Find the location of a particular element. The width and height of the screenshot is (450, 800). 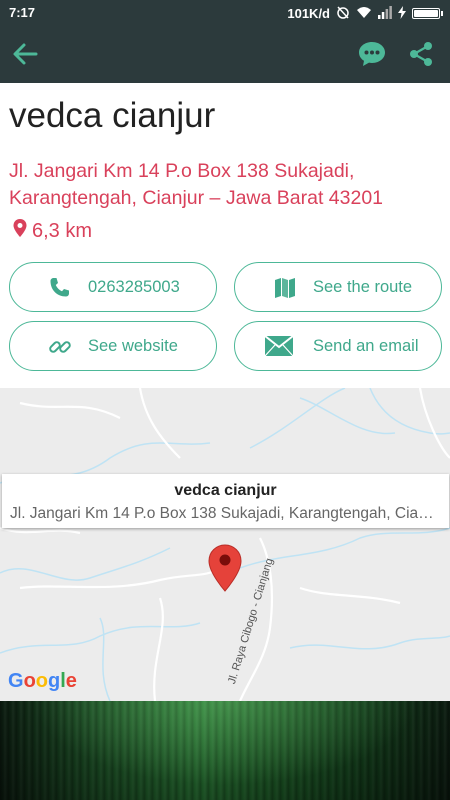

status-icons: 101K/d is located at coordinates (365, 13).